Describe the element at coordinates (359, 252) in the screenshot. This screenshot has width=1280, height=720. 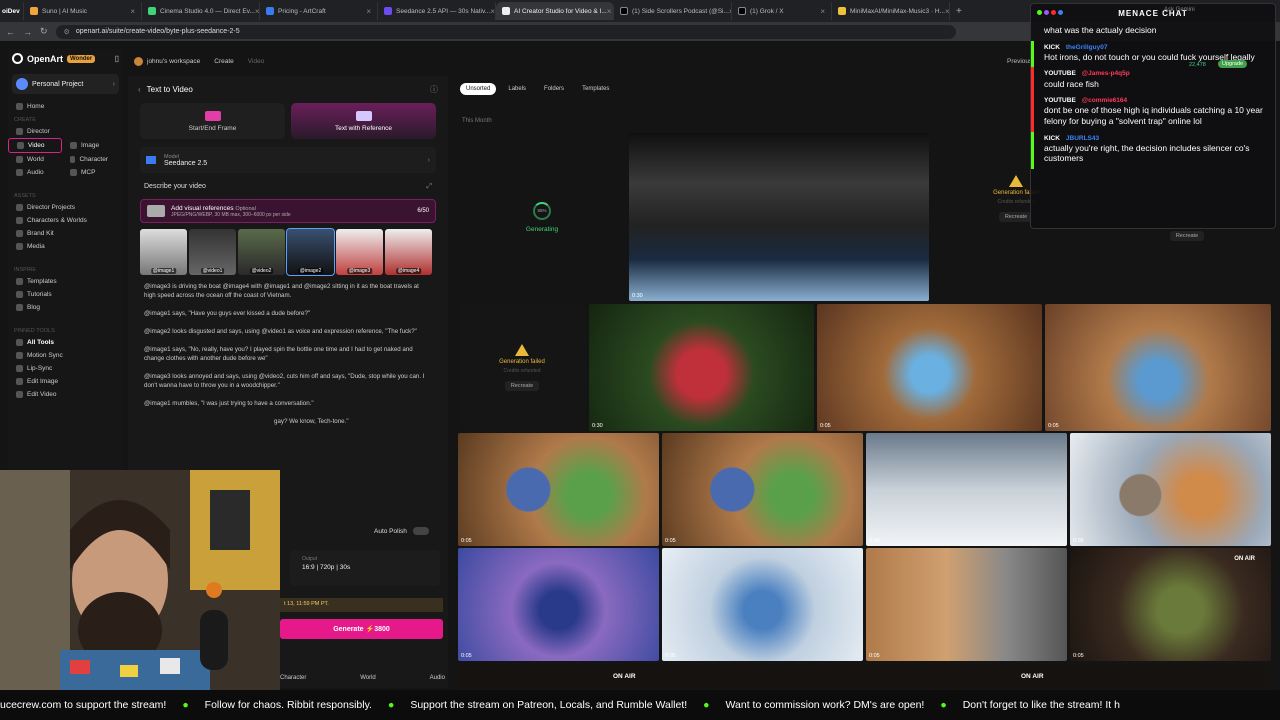
I see `reference-thumb: @image3` at that location.